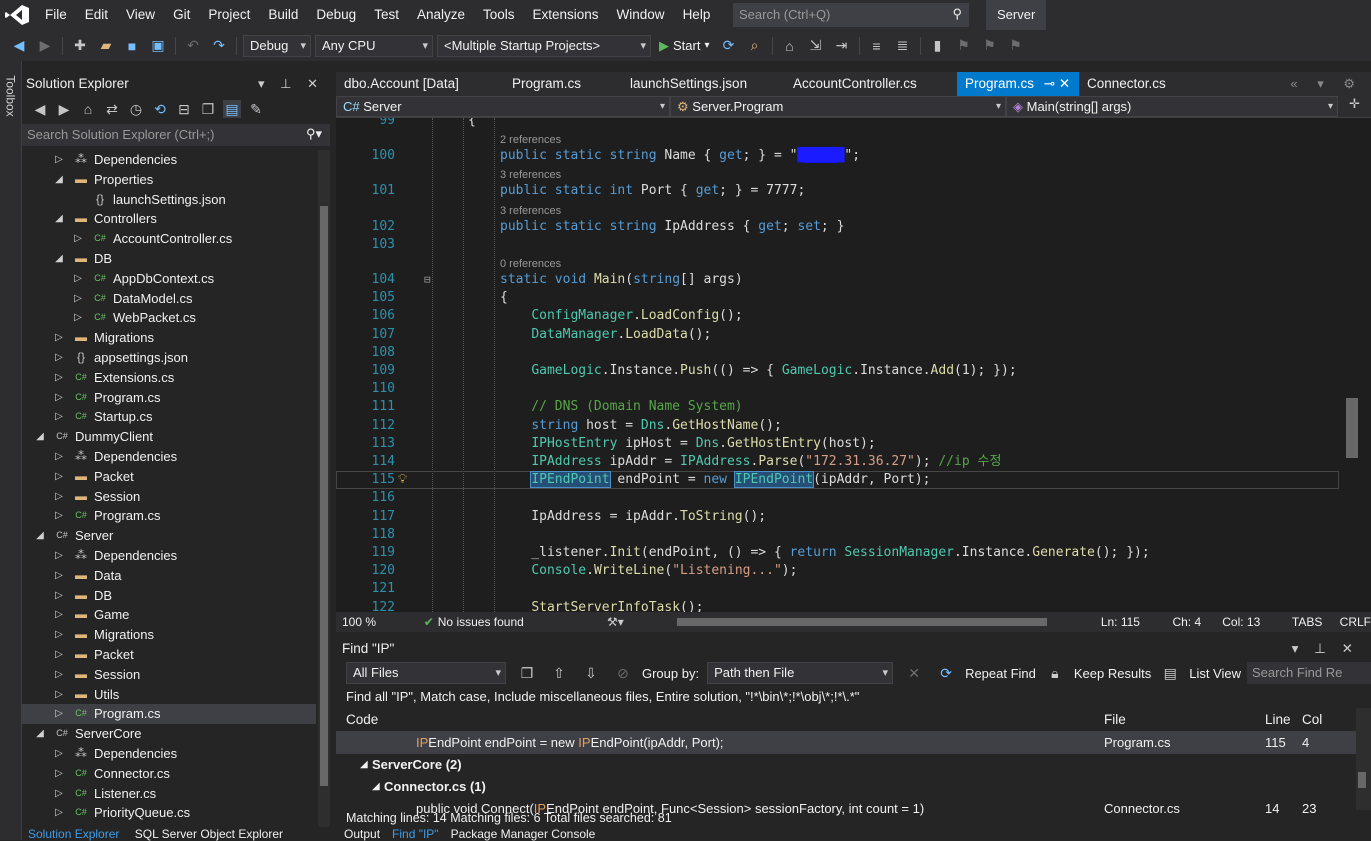 The image size is (1371, 841). I want to click on menu-window: Window, so click(641, 15).